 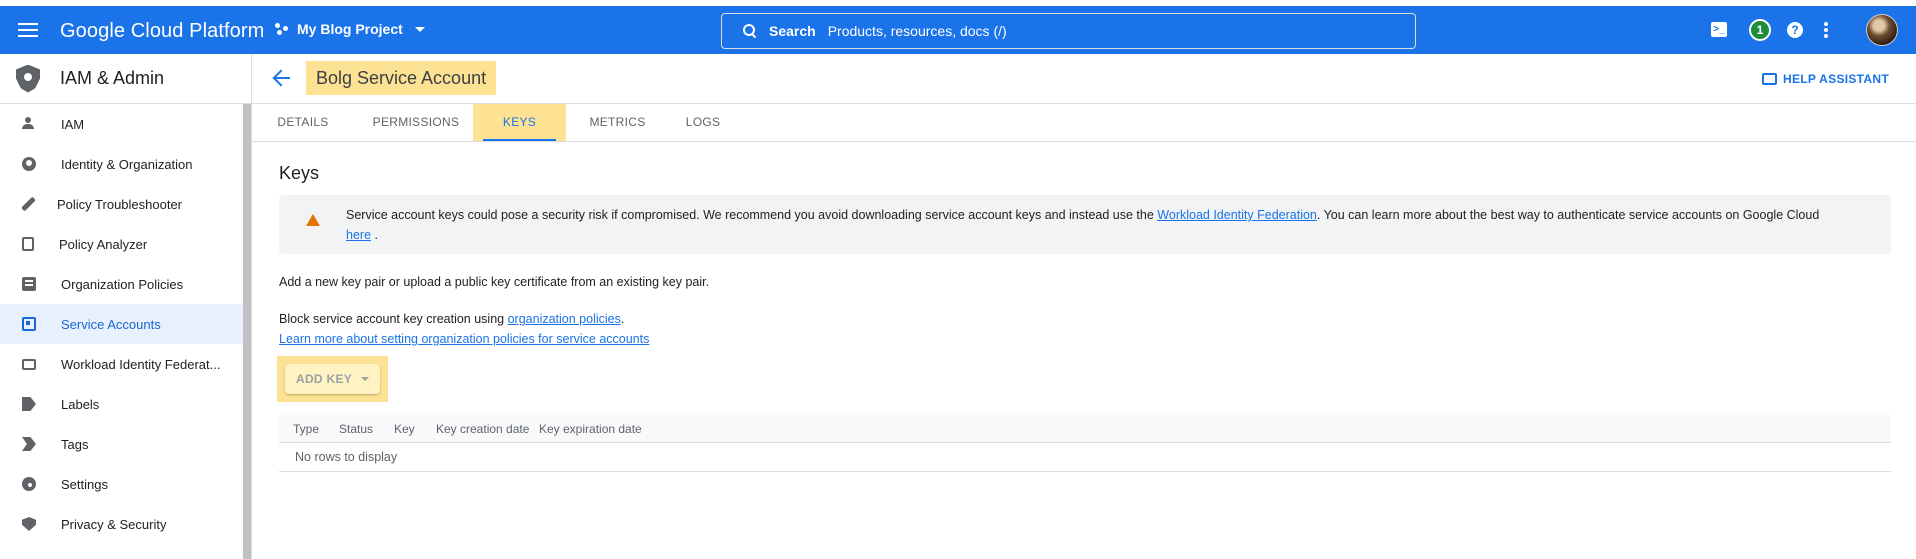 What do you see at coordinates (1769, 79) in the screenshot?
I see `chat-bubble-icon` at bounding box center [1769, 79].